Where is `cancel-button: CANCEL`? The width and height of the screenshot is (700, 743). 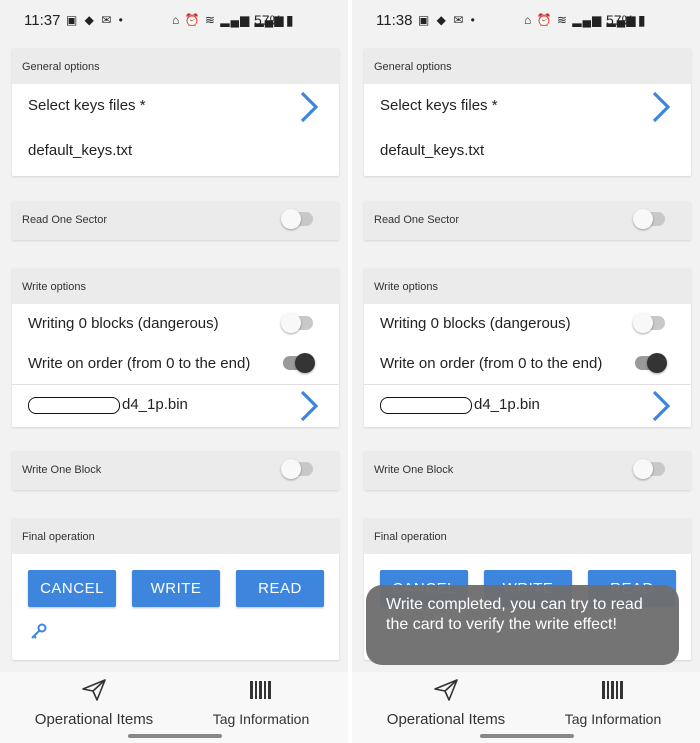 cancel-button: CANCEL is located at coordinates (72, 588).